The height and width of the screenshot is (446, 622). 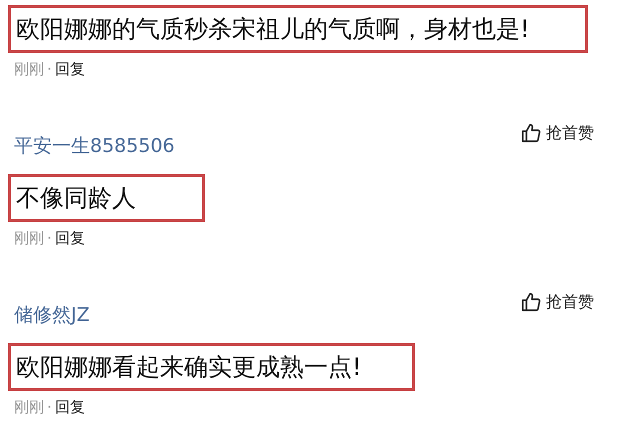 What do you see at coordinates (211, 367) in the screenshot?
I see `comment-text: 欧阳娜娜看起来确实更成熟一点!` at bounding box center [211, 367].